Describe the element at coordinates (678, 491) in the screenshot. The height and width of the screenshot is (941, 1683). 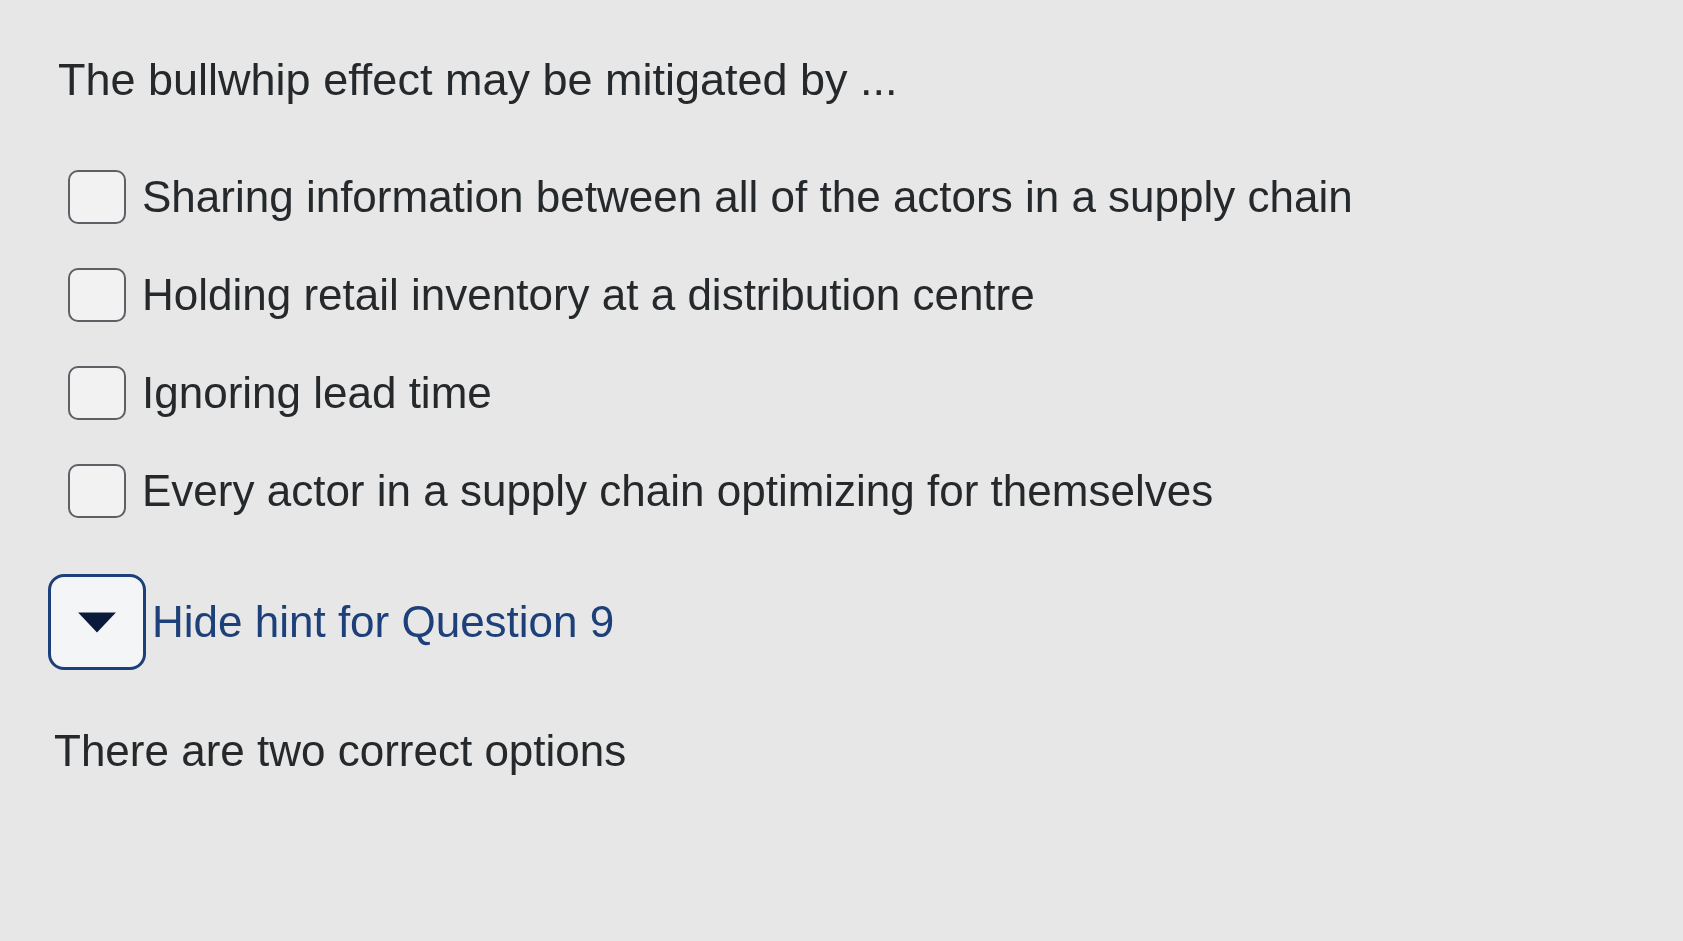
I see `option-label: Every actor in a supply chain optimizing for themselves` at that location.